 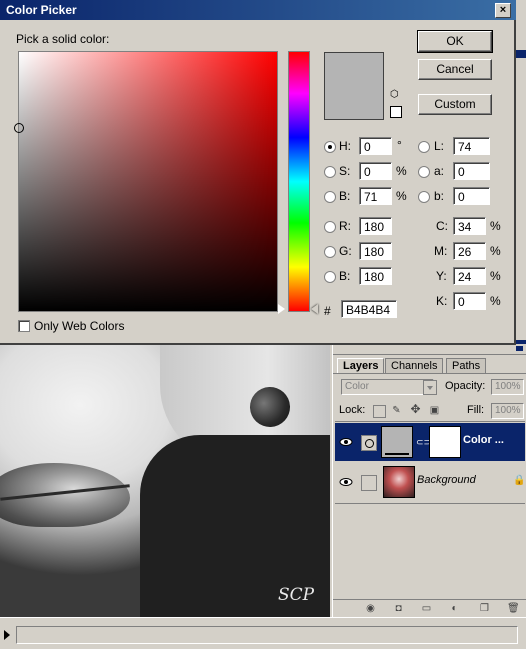 What do you see at coordinates (434, 410) in the screenshot?
I see `lock-icon: ▣` at bounding box center [434, 410].